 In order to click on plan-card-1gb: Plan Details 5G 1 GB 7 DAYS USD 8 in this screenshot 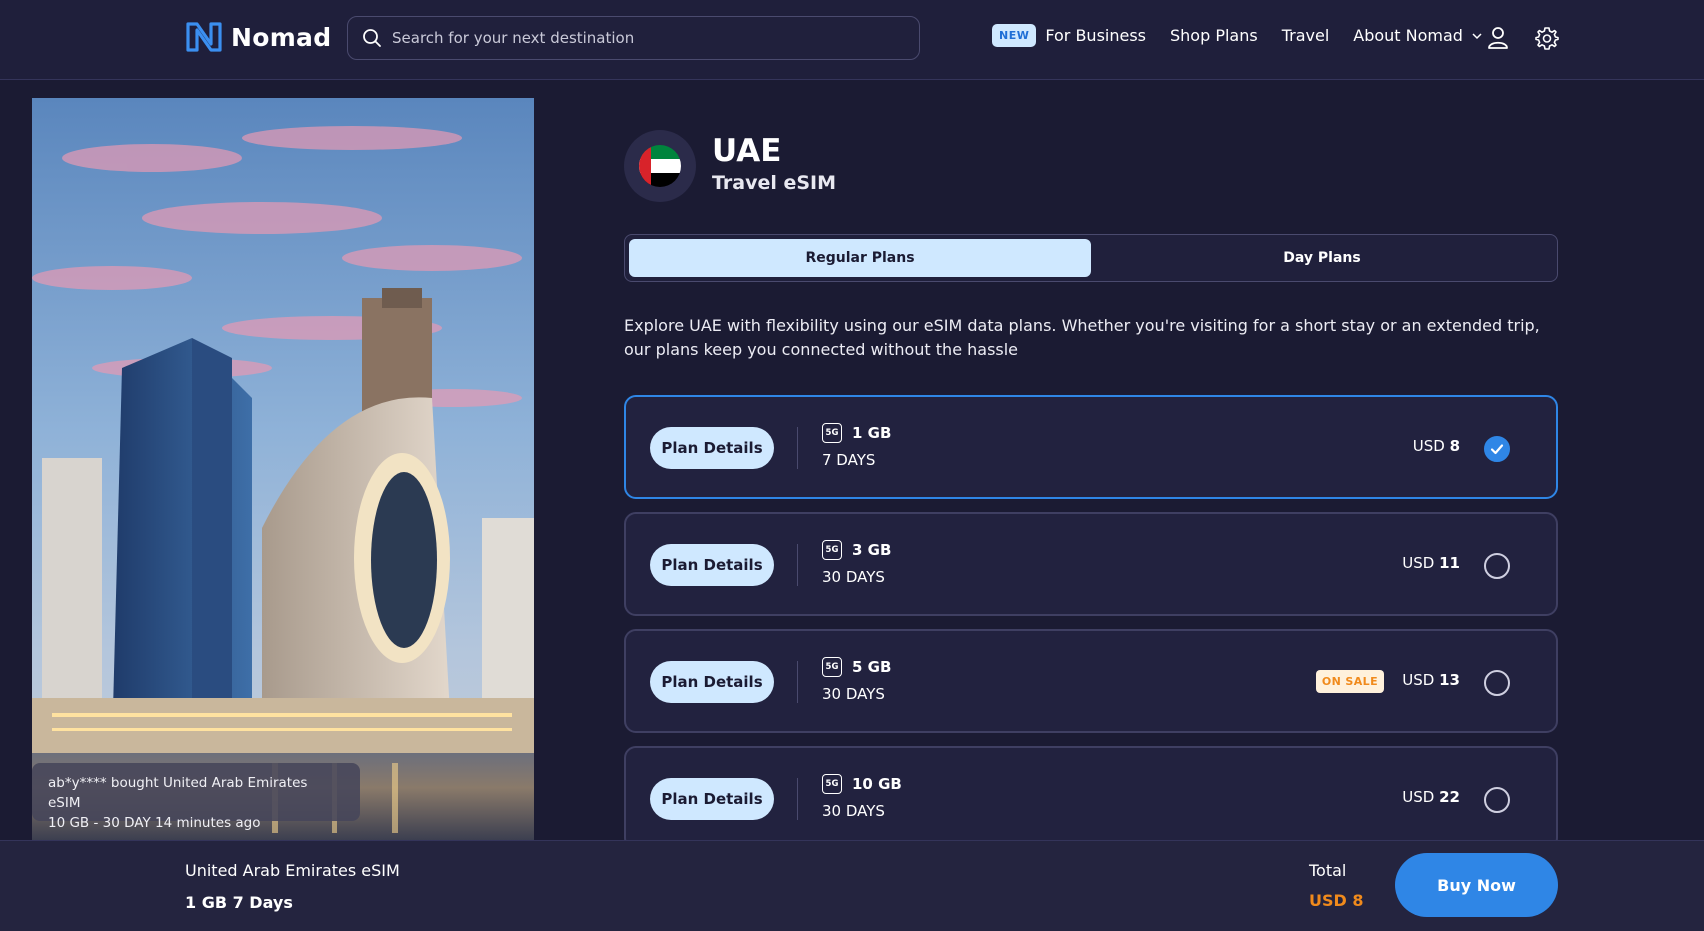, I will do `click(1091, 447)`.